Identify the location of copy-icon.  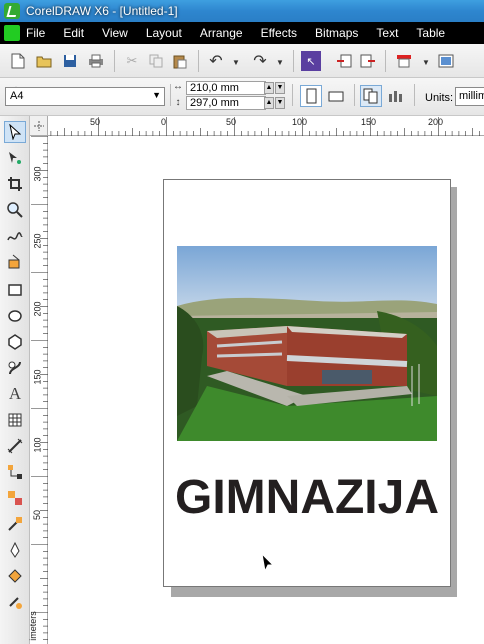
(156, 61).